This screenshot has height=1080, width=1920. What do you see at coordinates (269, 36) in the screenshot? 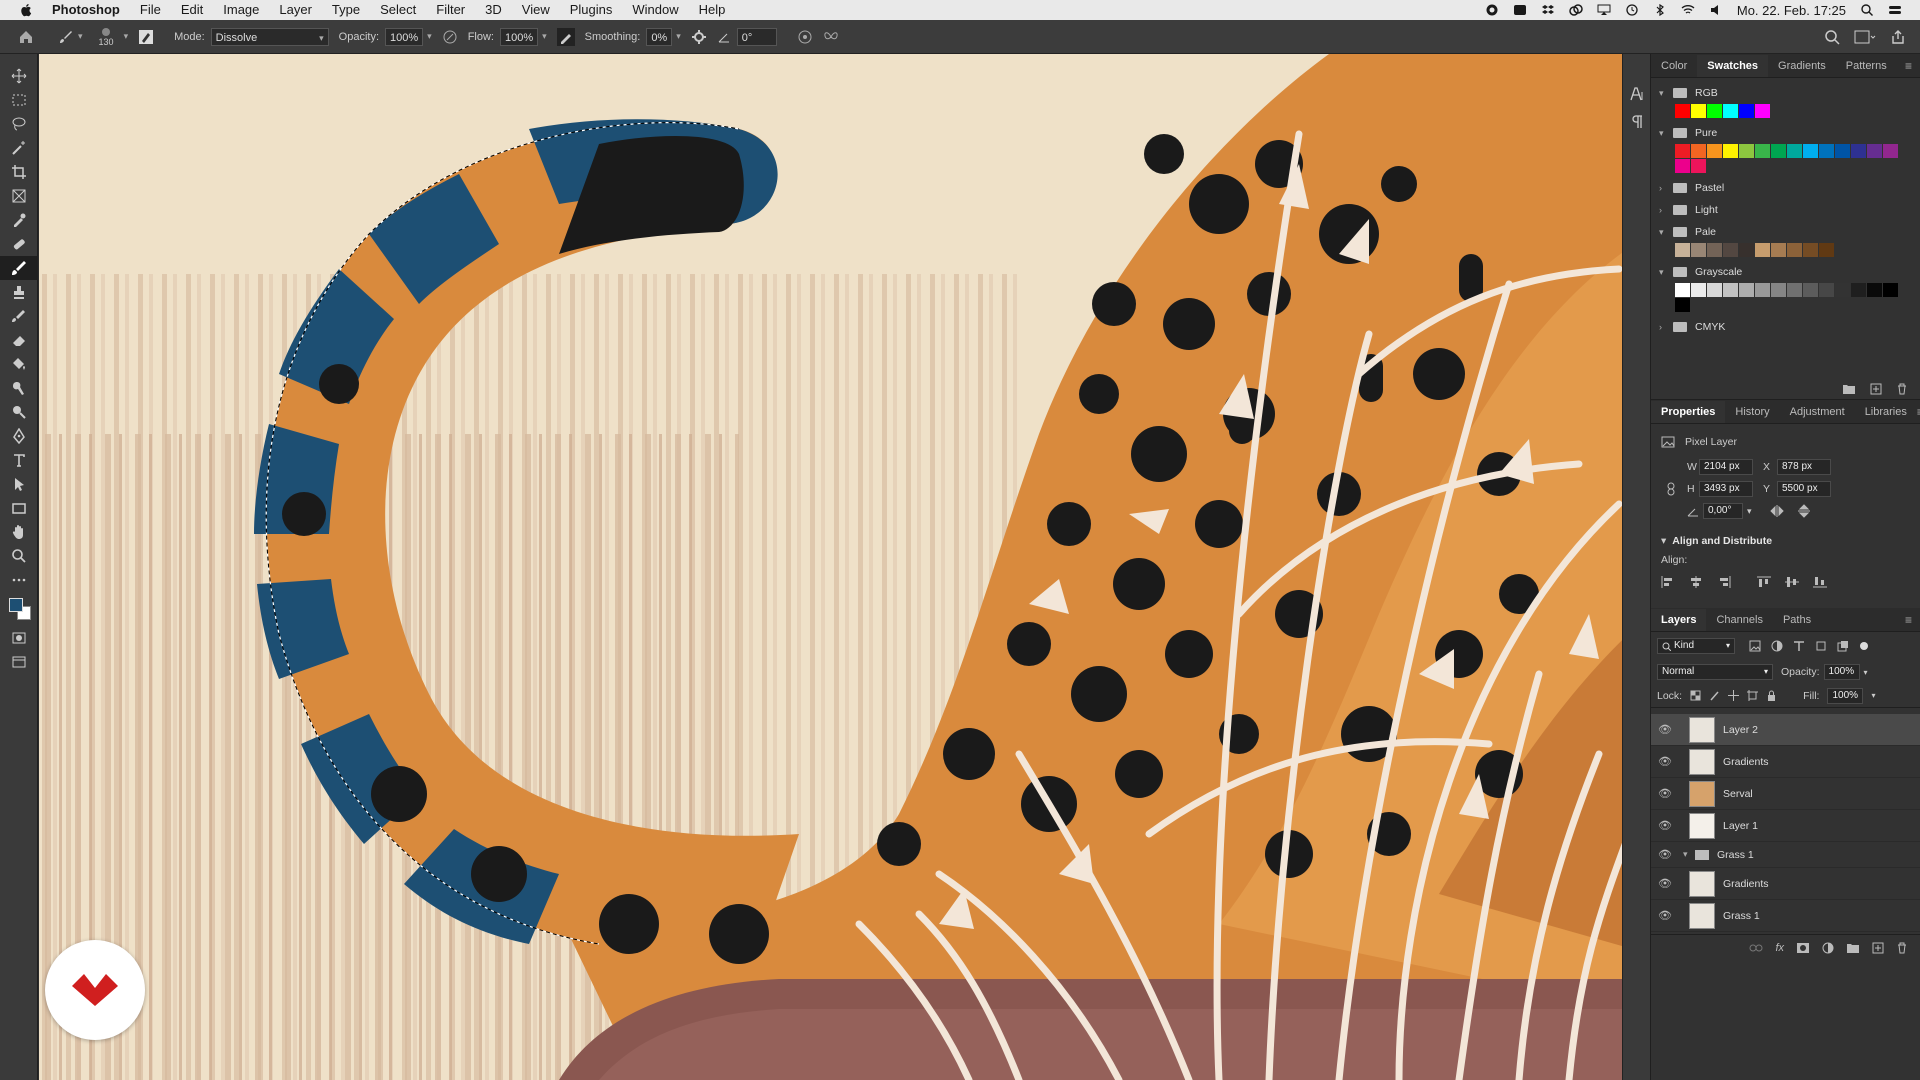
I see `mode-select: Dissolve ▾` at bounding box center [269, 36].